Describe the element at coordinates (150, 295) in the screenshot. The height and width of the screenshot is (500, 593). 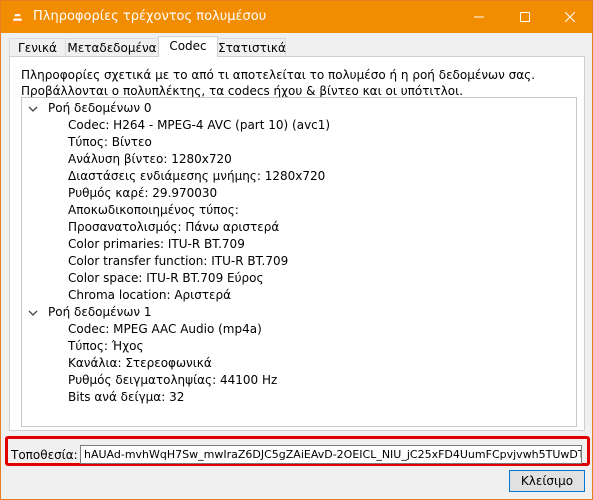
I see `tree-field: Chroma location: Αριστερά` at that location.